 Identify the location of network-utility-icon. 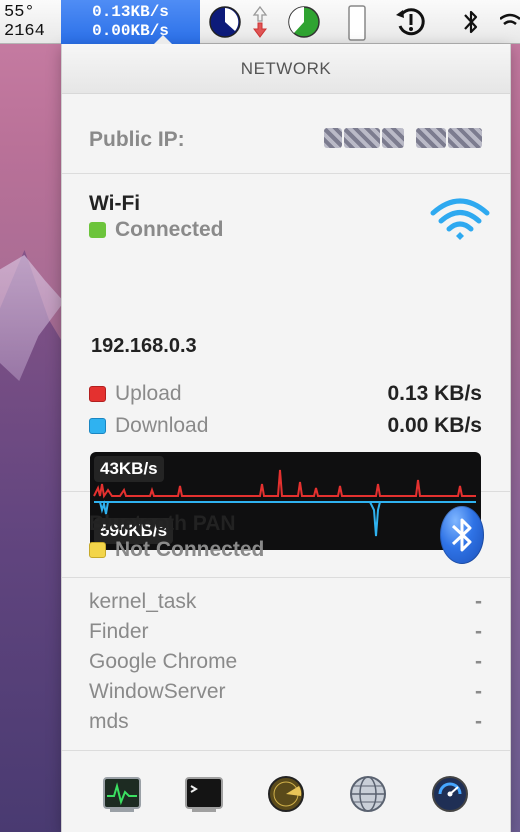
(368, 794).